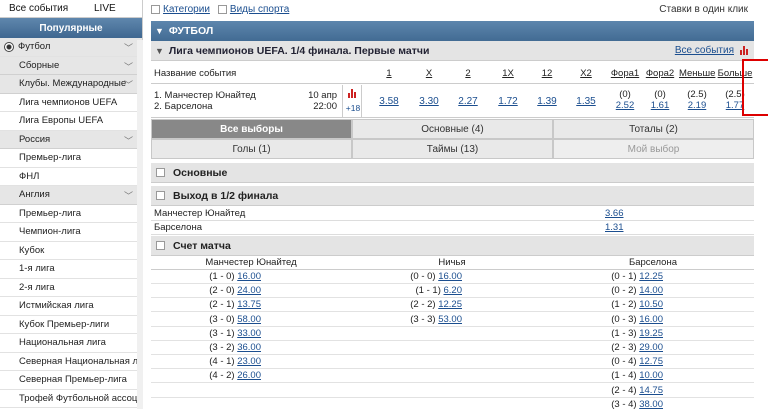 This screenshot has width=768, height=409. I want to click on score-cell-away: (0 - 4) 12.75, so click(608, 361).